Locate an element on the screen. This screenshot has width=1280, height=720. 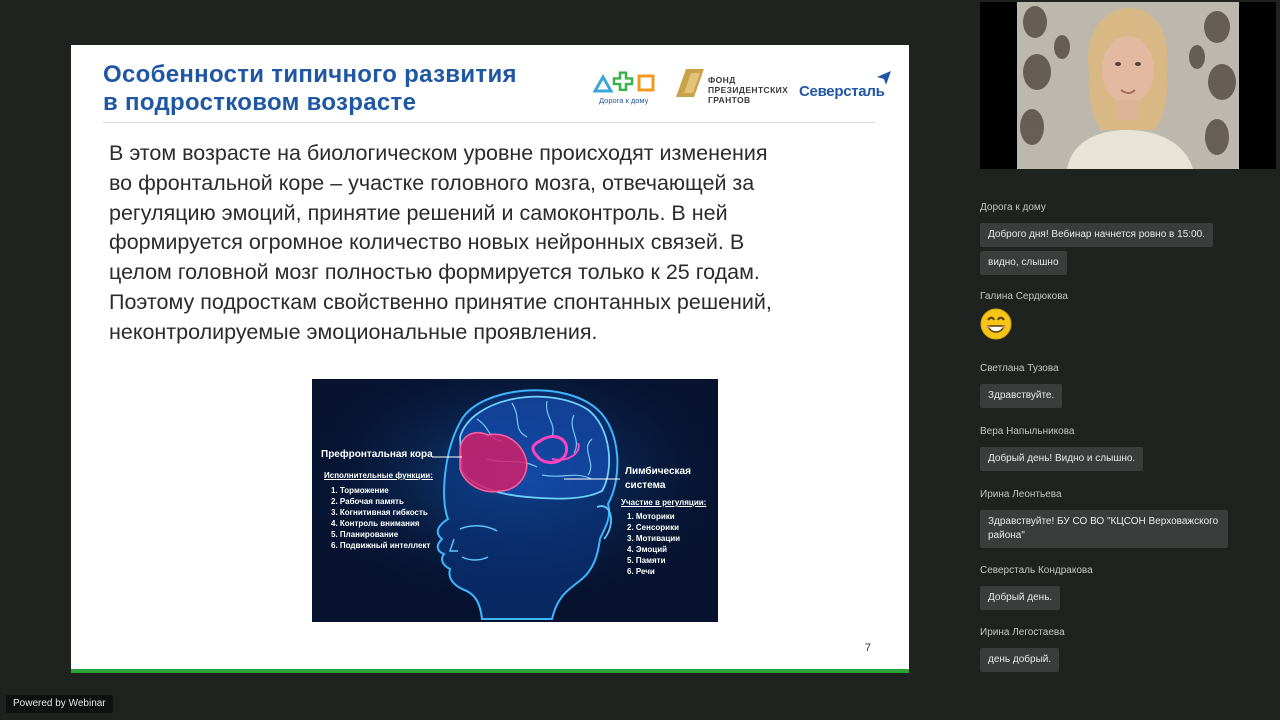
severstal-logo: Северсталь is located at coordinates (845, 87).